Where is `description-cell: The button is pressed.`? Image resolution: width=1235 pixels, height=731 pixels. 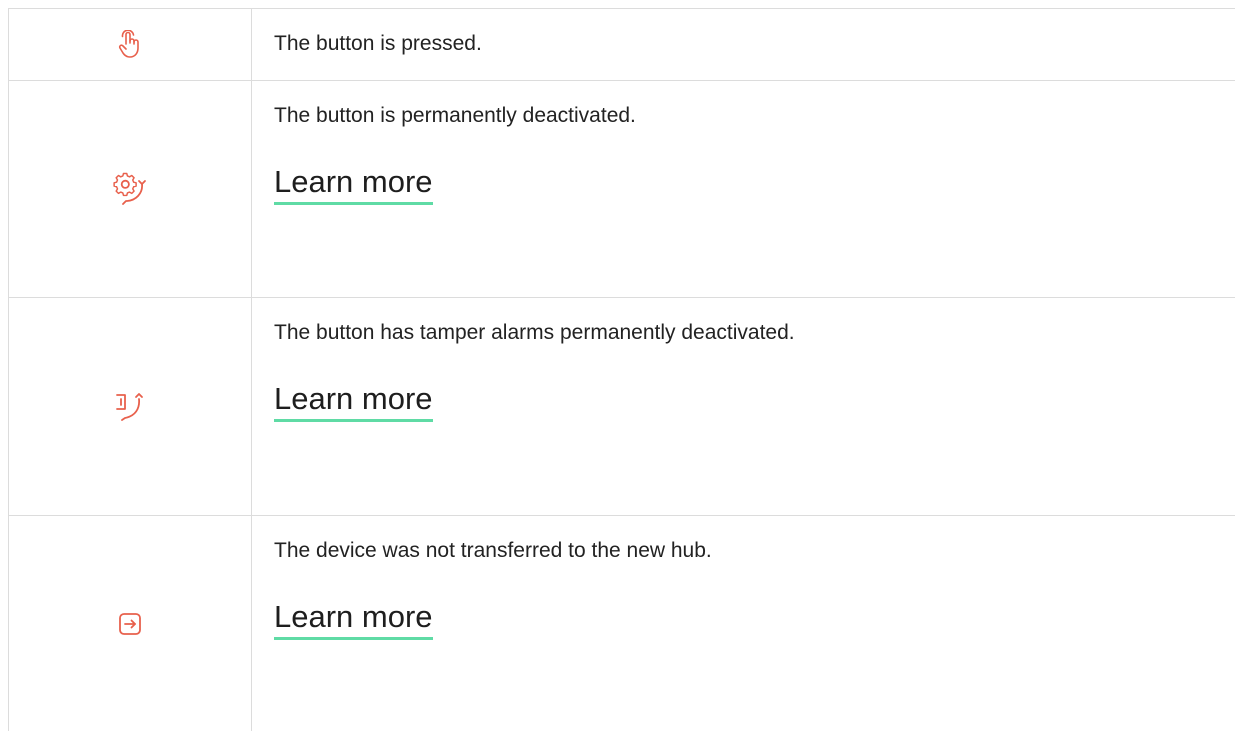
description-cell: The button is pressed. is located at coordinates (744, 44).